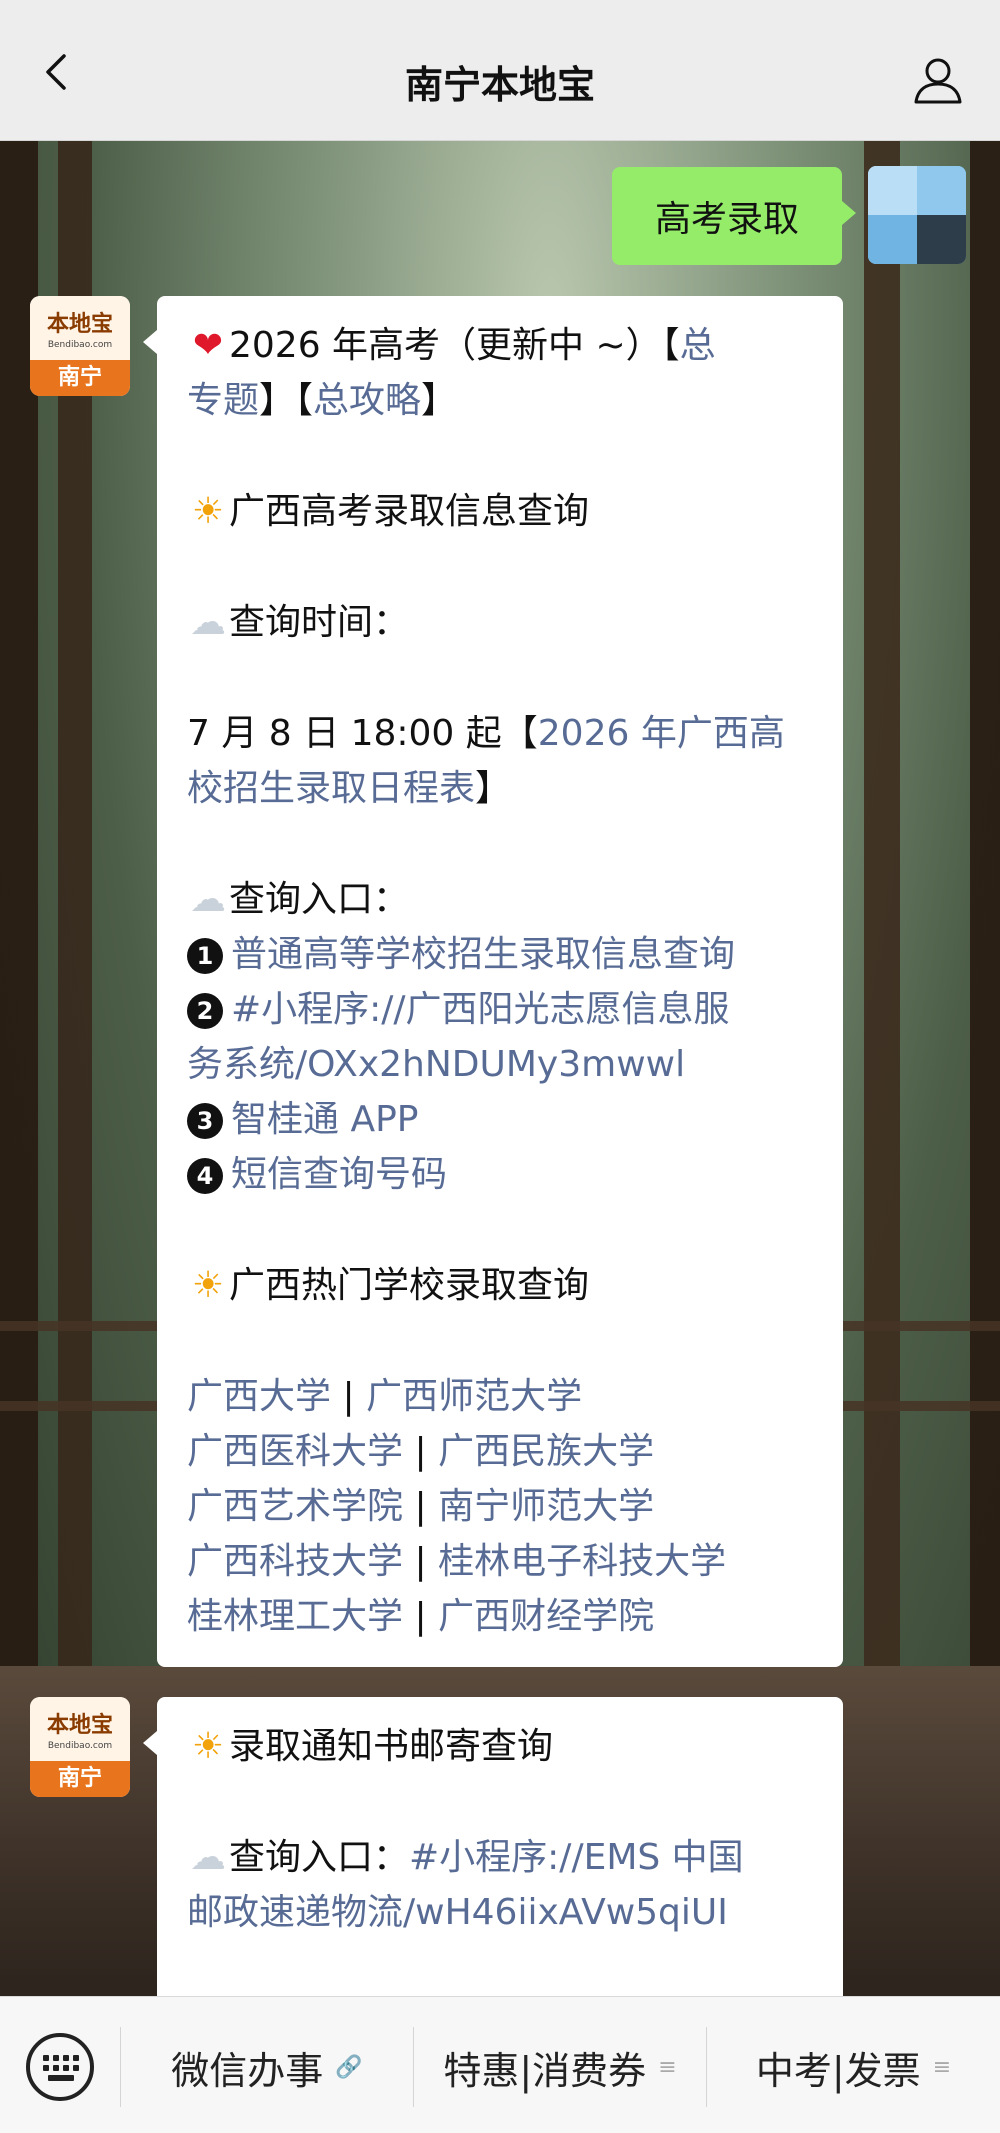 Image resolution: width=1000 pixels, height=2133 pixels. What do you see at coordinates (938, 80) in the screenshot?
I see `user-icon` at bounding box center [938, 80].